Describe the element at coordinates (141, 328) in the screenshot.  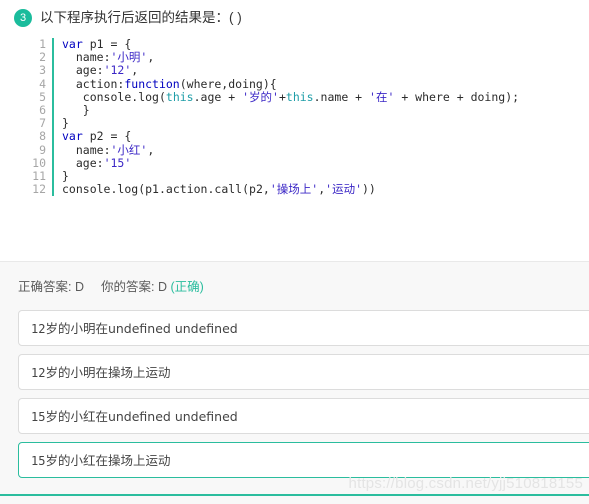
I see `option-text: 岁的小明在undefined undefined` at that location.